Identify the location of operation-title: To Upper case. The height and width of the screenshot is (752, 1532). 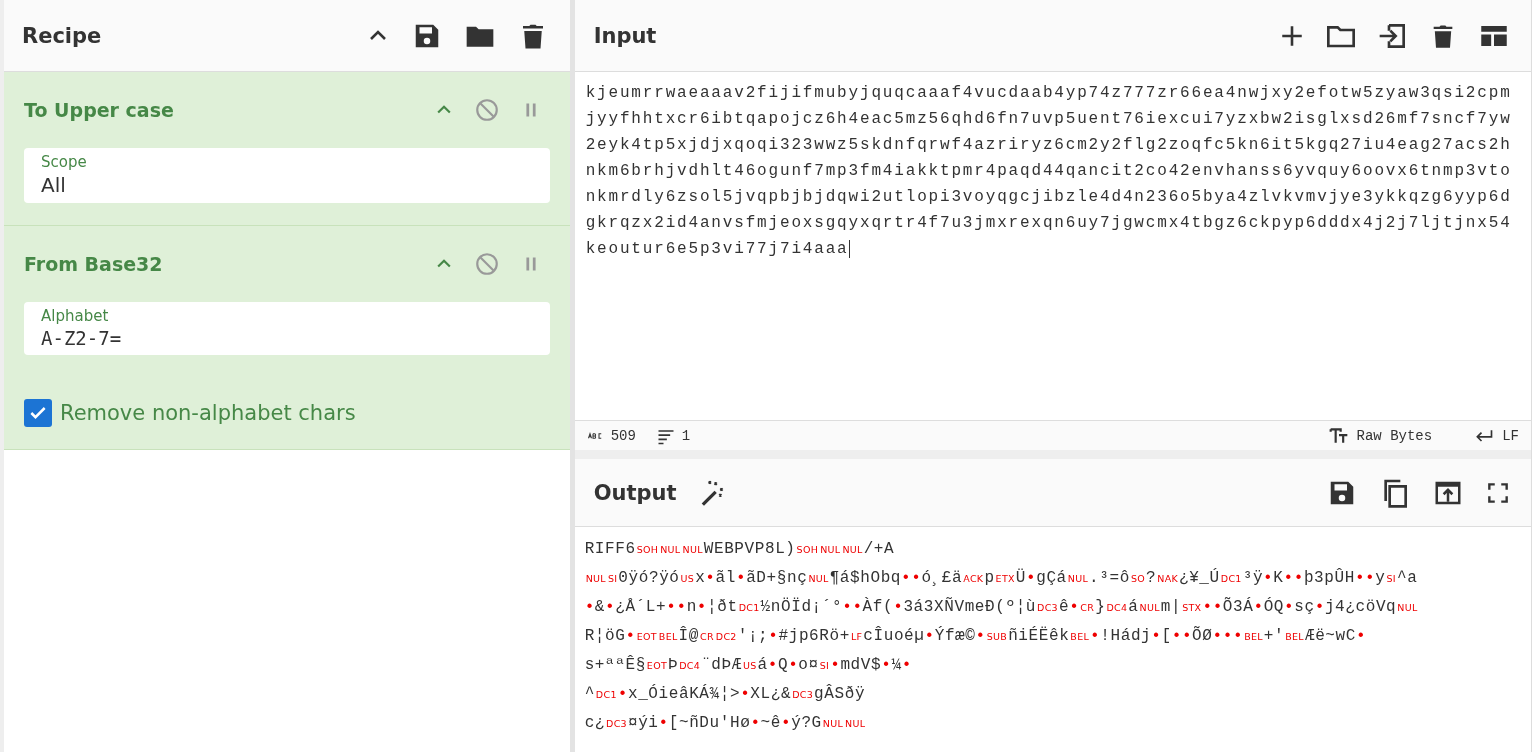
(99, 110).